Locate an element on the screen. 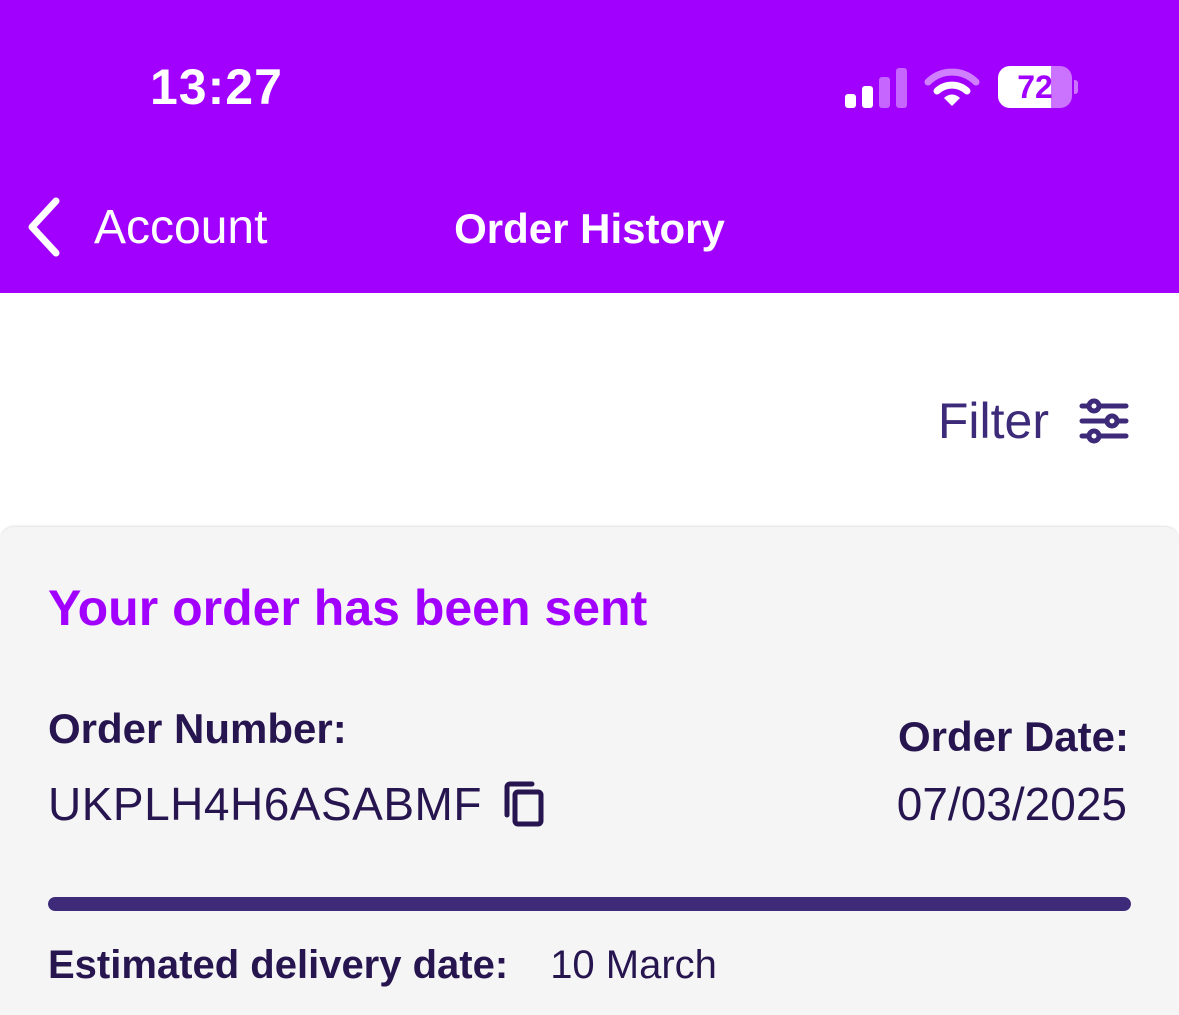 Image resolution: width=1179 pixels, height=1015 pixels. status-bar-time: 13:27 is located at coordinates (216, 87).